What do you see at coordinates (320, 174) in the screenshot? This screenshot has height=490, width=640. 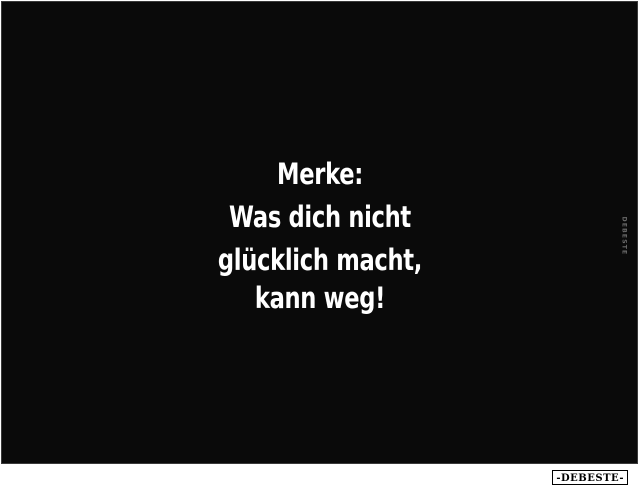 I see `quote-heading: Merke:` at bounding box center [320, 174].